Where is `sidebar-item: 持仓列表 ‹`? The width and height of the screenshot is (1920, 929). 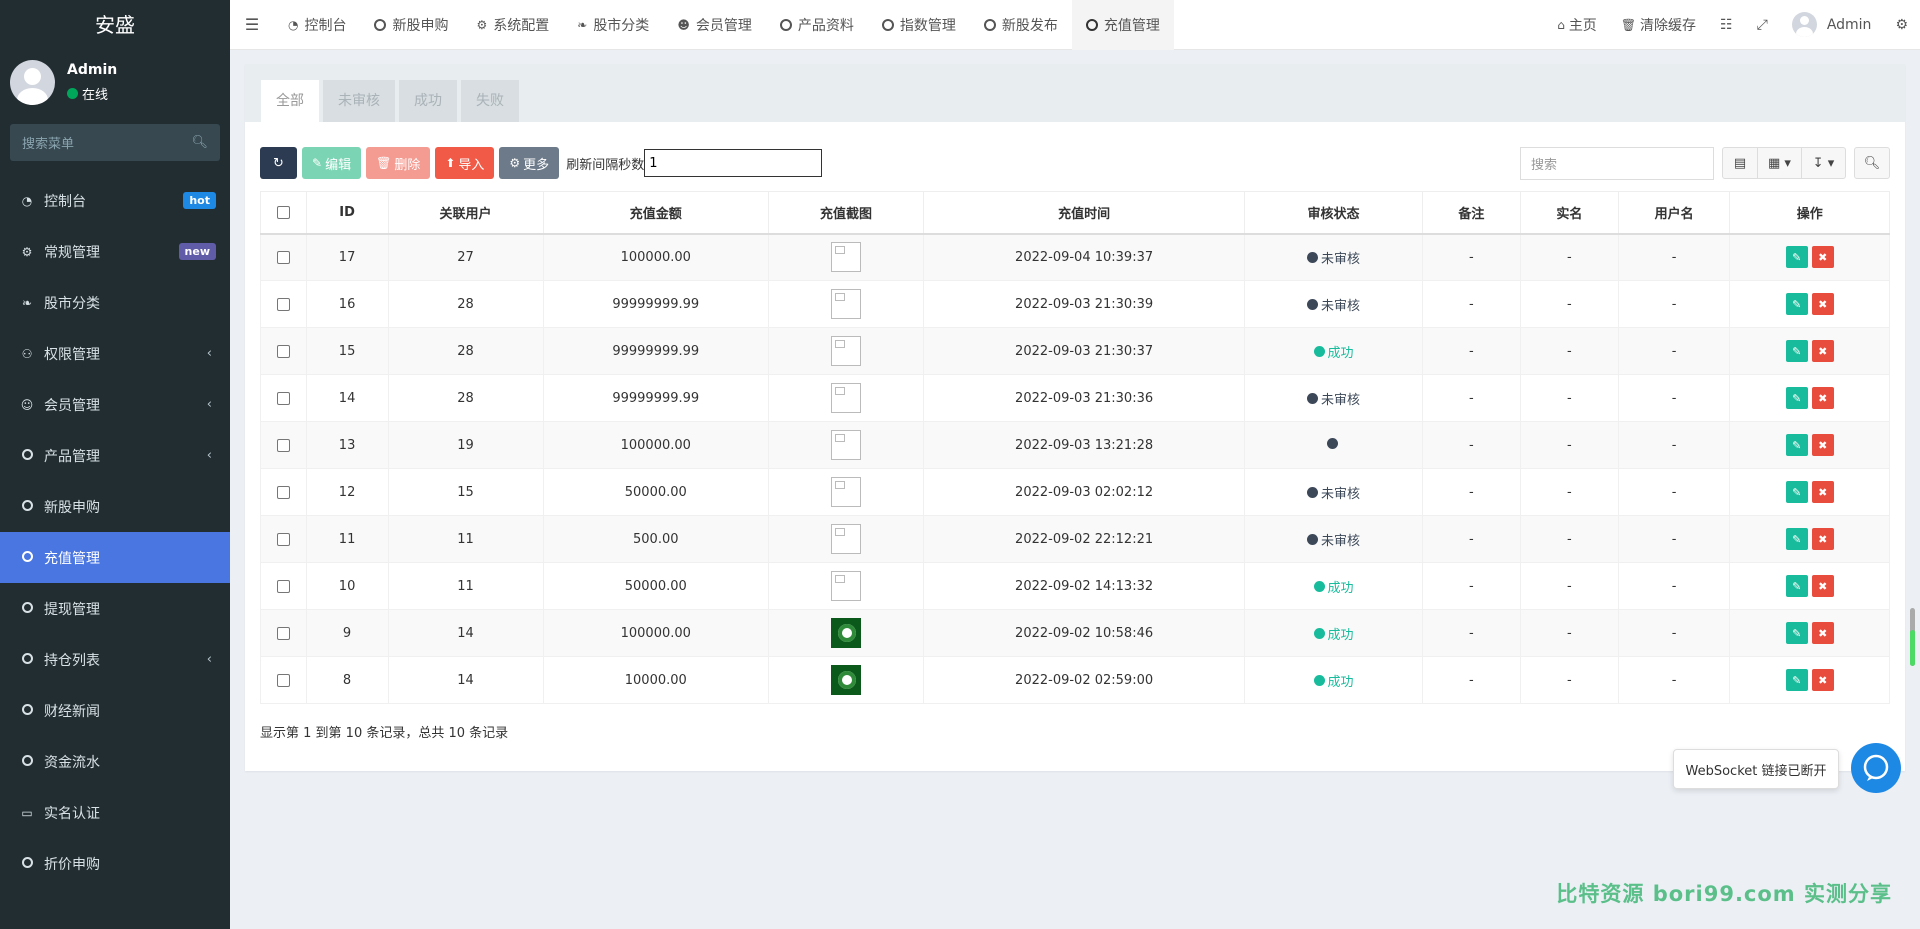 sidebar-item: 持仓列表 ‹ is located at coordinates (115, 659).